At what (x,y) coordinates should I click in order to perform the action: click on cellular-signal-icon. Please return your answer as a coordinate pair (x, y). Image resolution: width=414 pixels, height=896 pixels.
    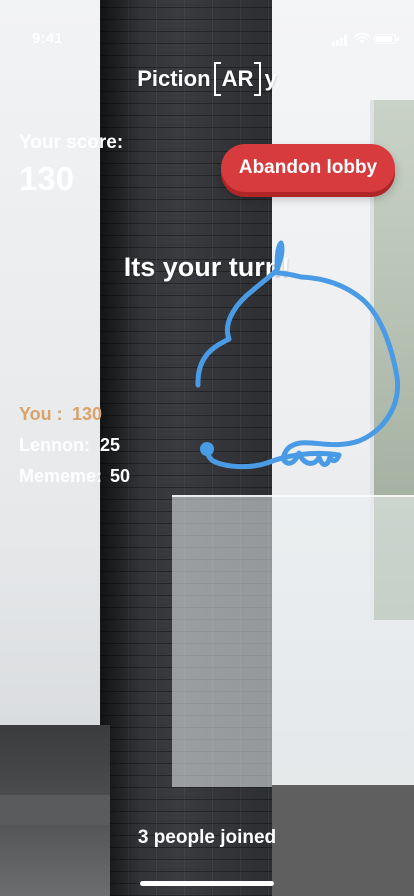
    Looking at the image, I should click on (341, 40).